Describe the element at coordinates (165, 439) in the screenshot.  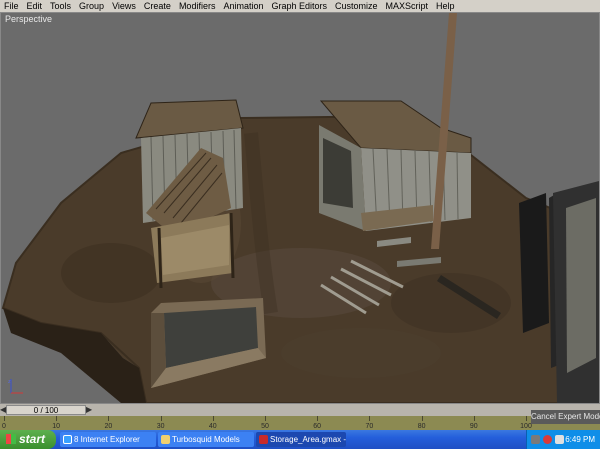
I see `folder-icon` at that location.